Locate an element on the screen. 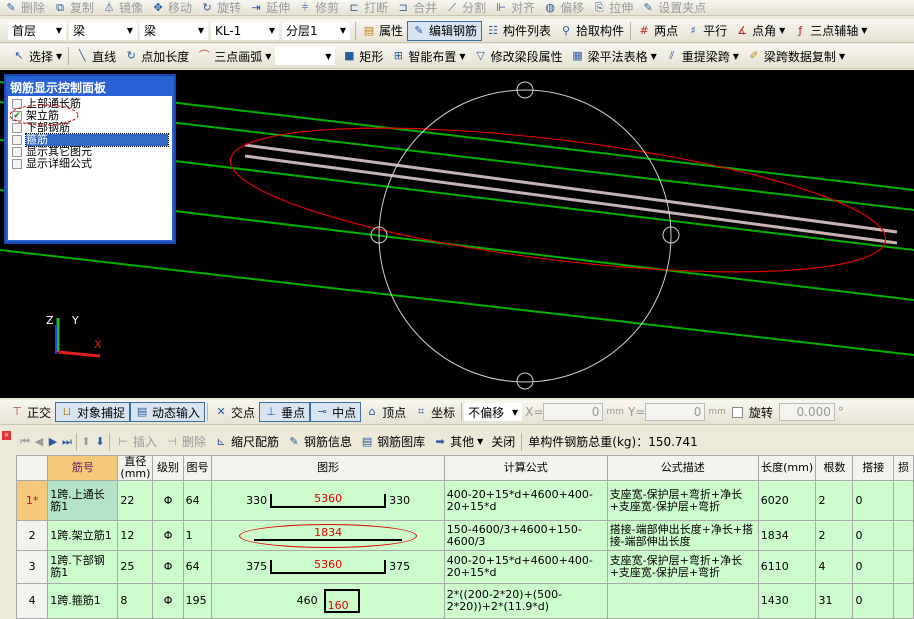  parallel-button: ♯ 平行 is located at coordinates (706, 31).